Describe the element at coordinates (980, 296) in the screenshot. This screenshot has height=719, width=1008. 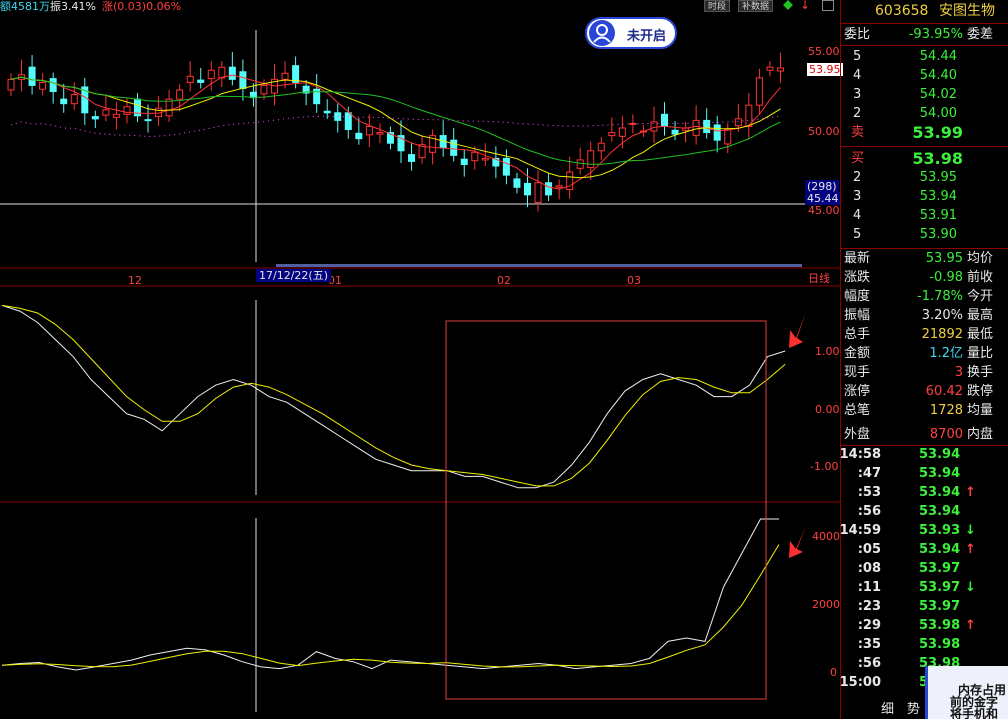
I see `quote-label2: 今开` at that location.